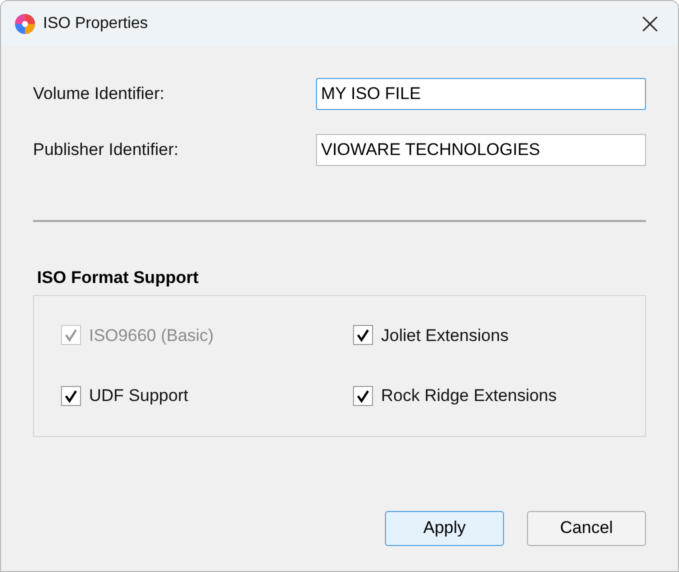 The image size is (679, 572). I want to click on field-label: Volume Identifier:, so click(98, 94).